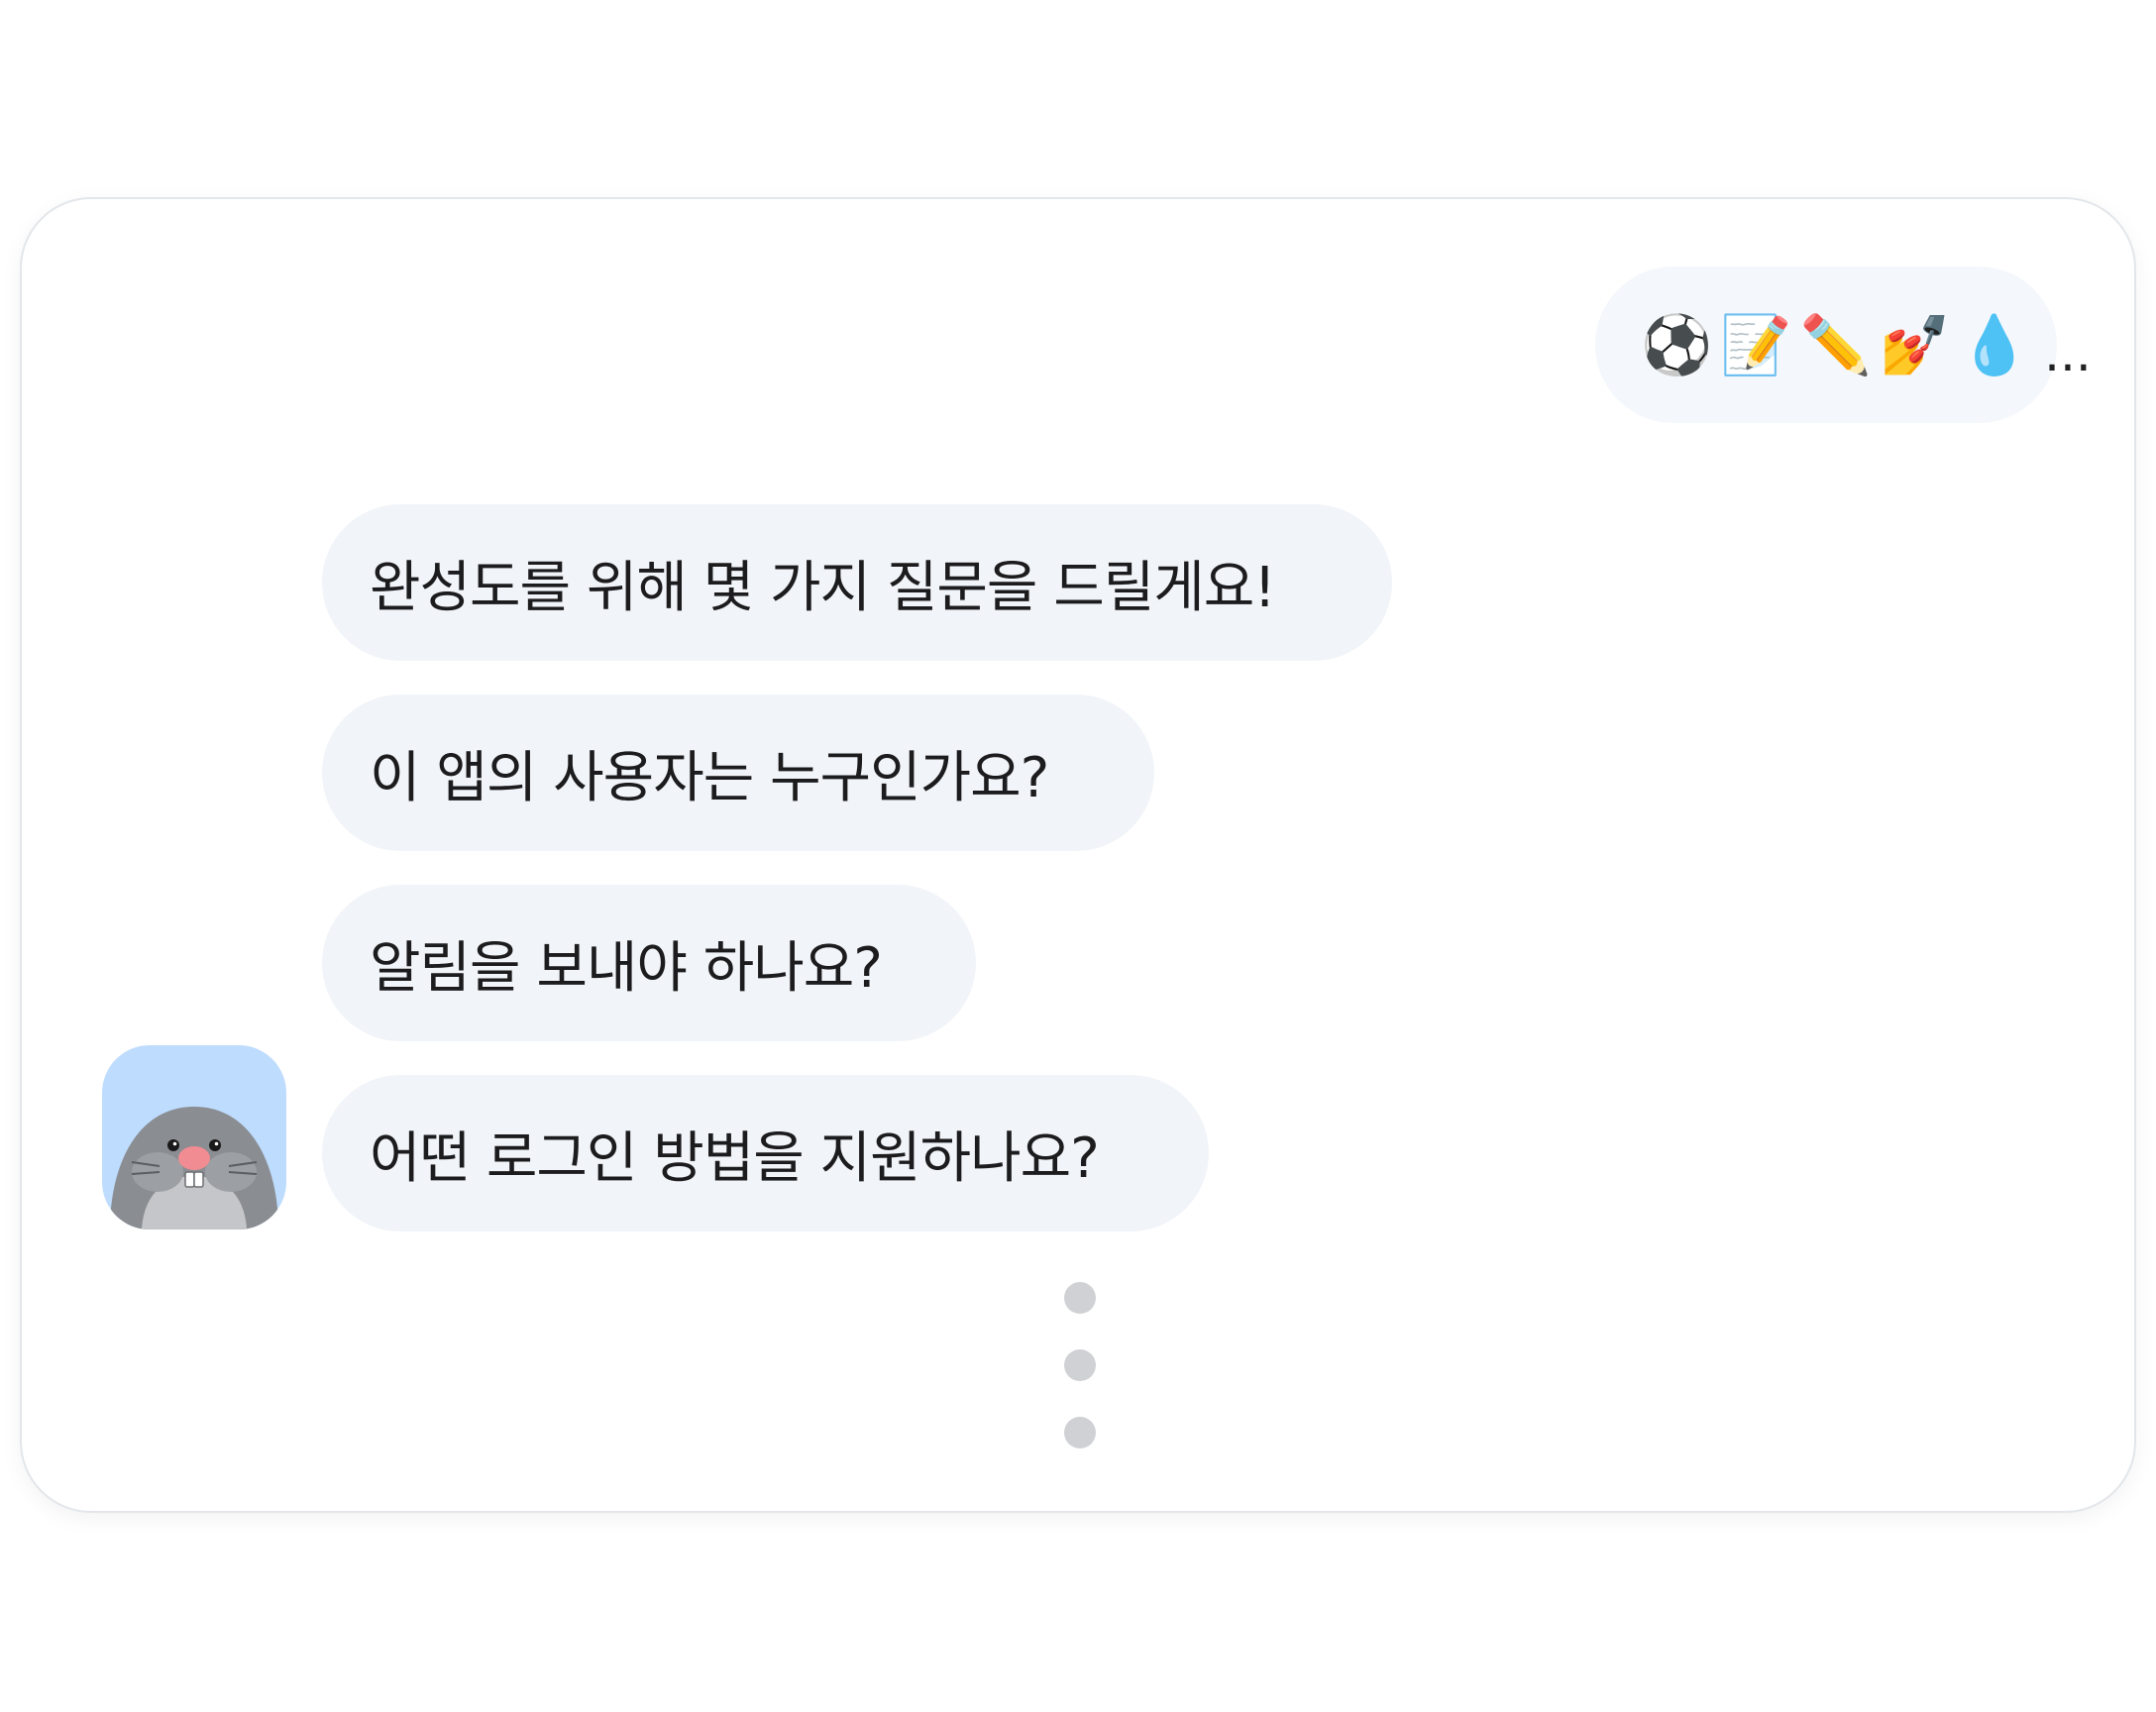 This screenshot has height=1712, width=2156. Describe the element at coordinates (627, 968) in the screenshot. I see `bot-message-text: 알림을 보내야 하나요?` at that location.